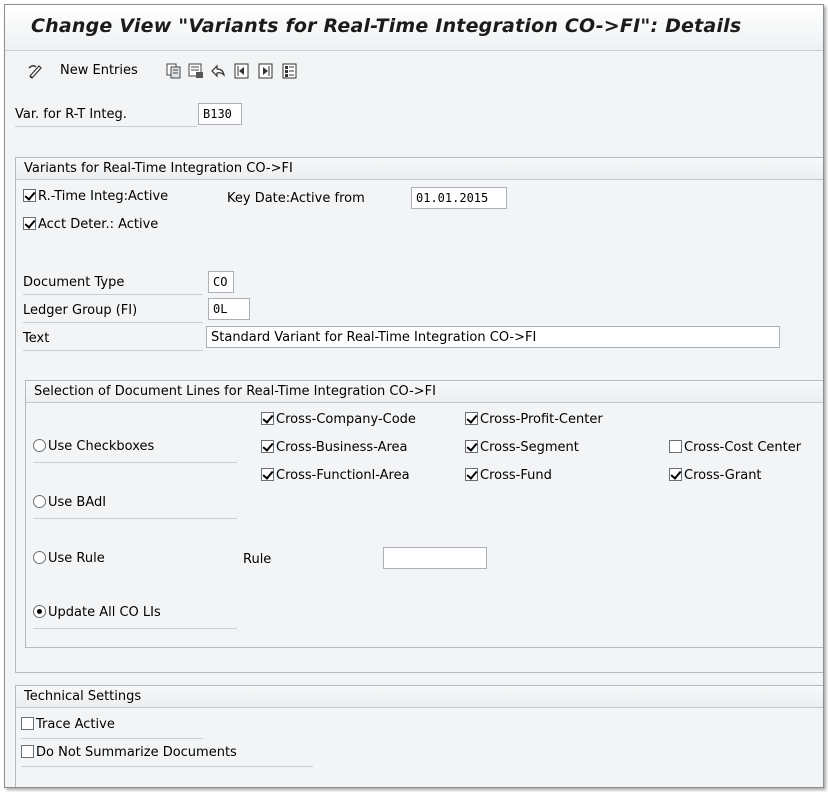 The width and height of the screenshot is (828, 792). What do you see at coordinates (242, 71) in the screenshot?
I see `previous-entry-icon` at bounding box center [242, 71].